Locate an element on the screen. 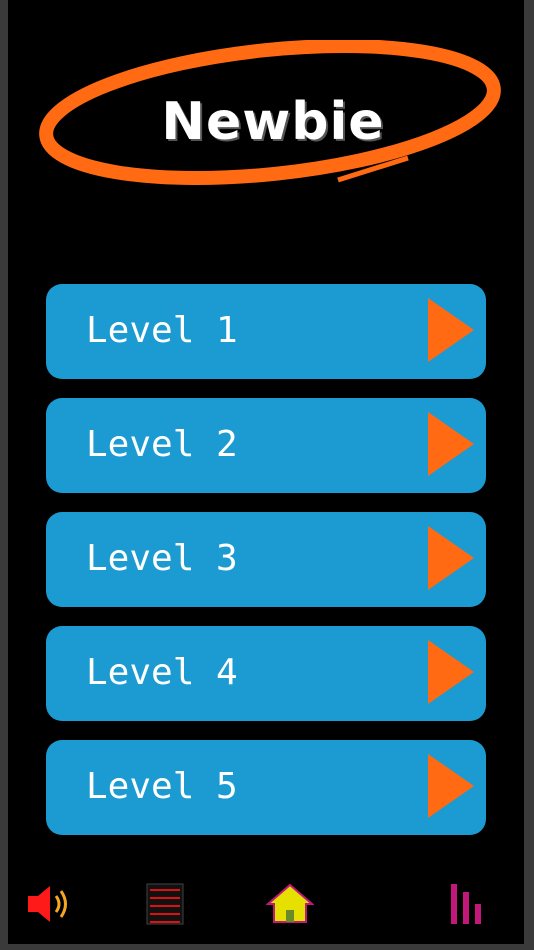 The height and width of the screenshot is (950, 534). home-icon is located at coordinates (290, 903).